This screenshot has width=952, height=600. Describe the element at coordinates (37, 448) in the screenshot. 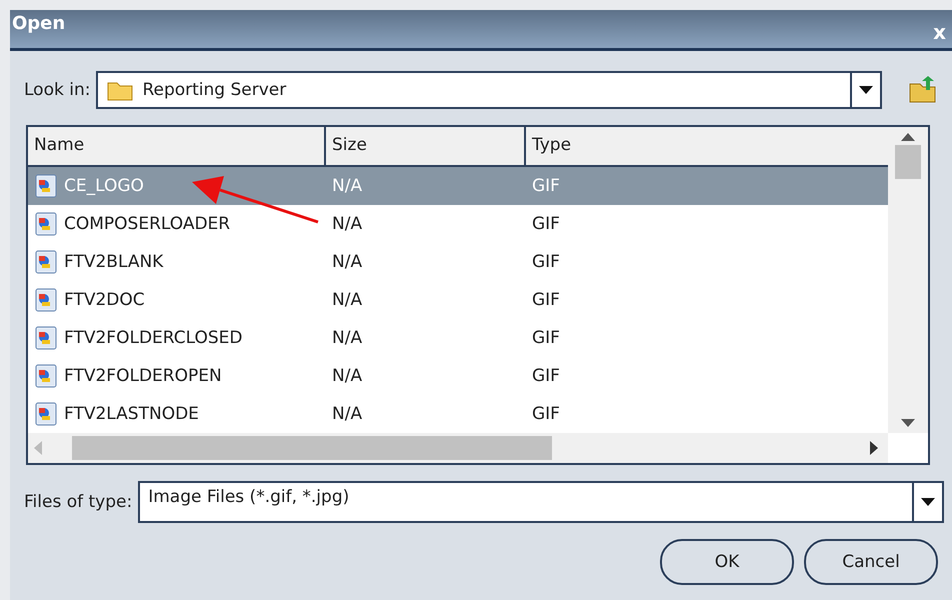

I see `scroll-left-icon` at that location.